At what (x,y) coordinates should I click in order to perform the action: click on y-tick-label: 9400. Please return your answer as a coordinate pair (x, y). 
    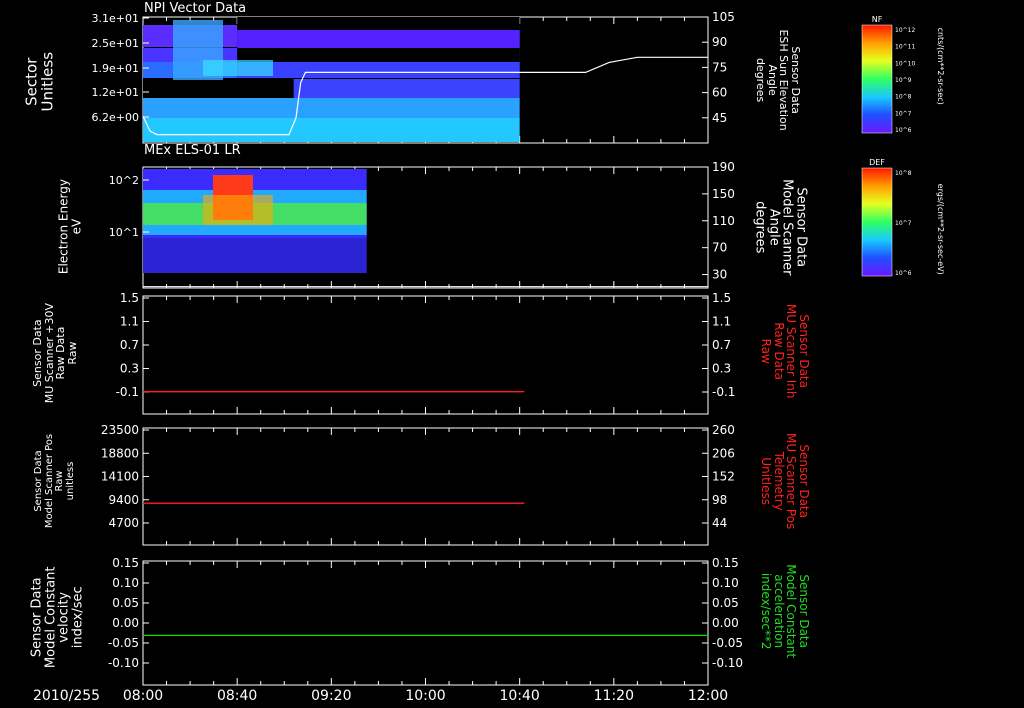
    Looking at the image, I should click on (123, 500).